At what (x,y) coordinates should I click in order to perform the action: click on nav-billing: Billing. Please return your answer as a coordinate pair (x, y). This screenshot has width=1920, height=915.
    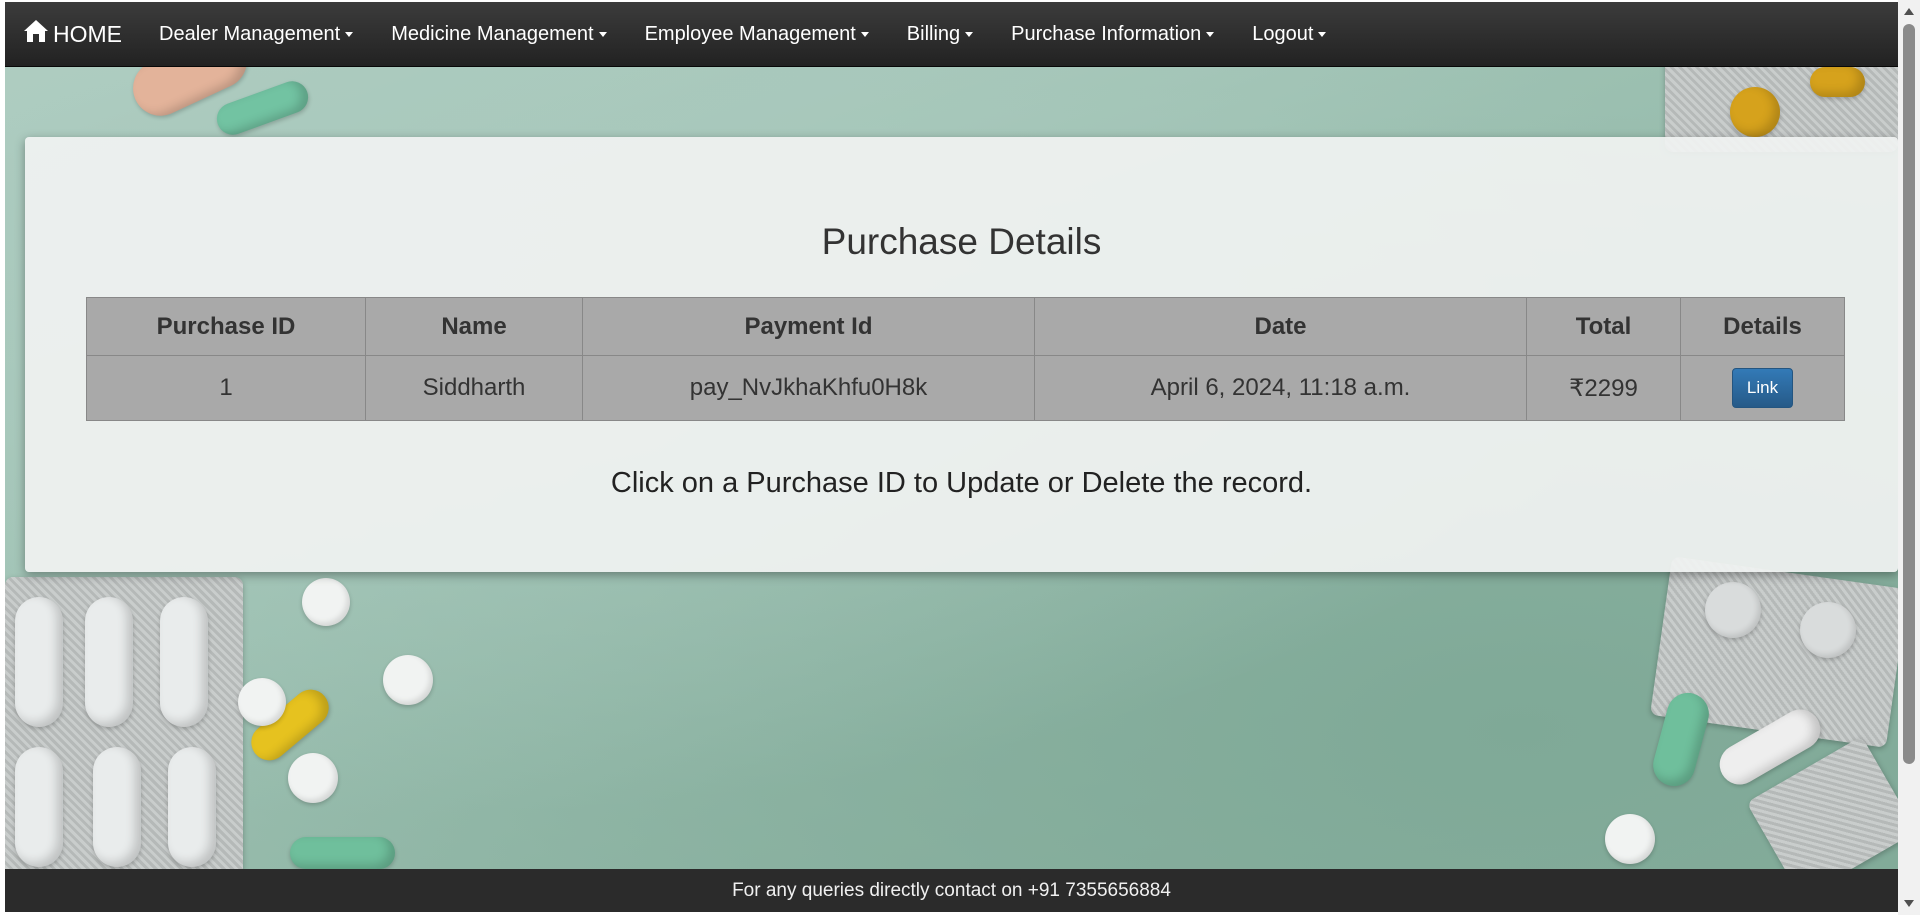
    Looking at the image, I should click on (940, 34).